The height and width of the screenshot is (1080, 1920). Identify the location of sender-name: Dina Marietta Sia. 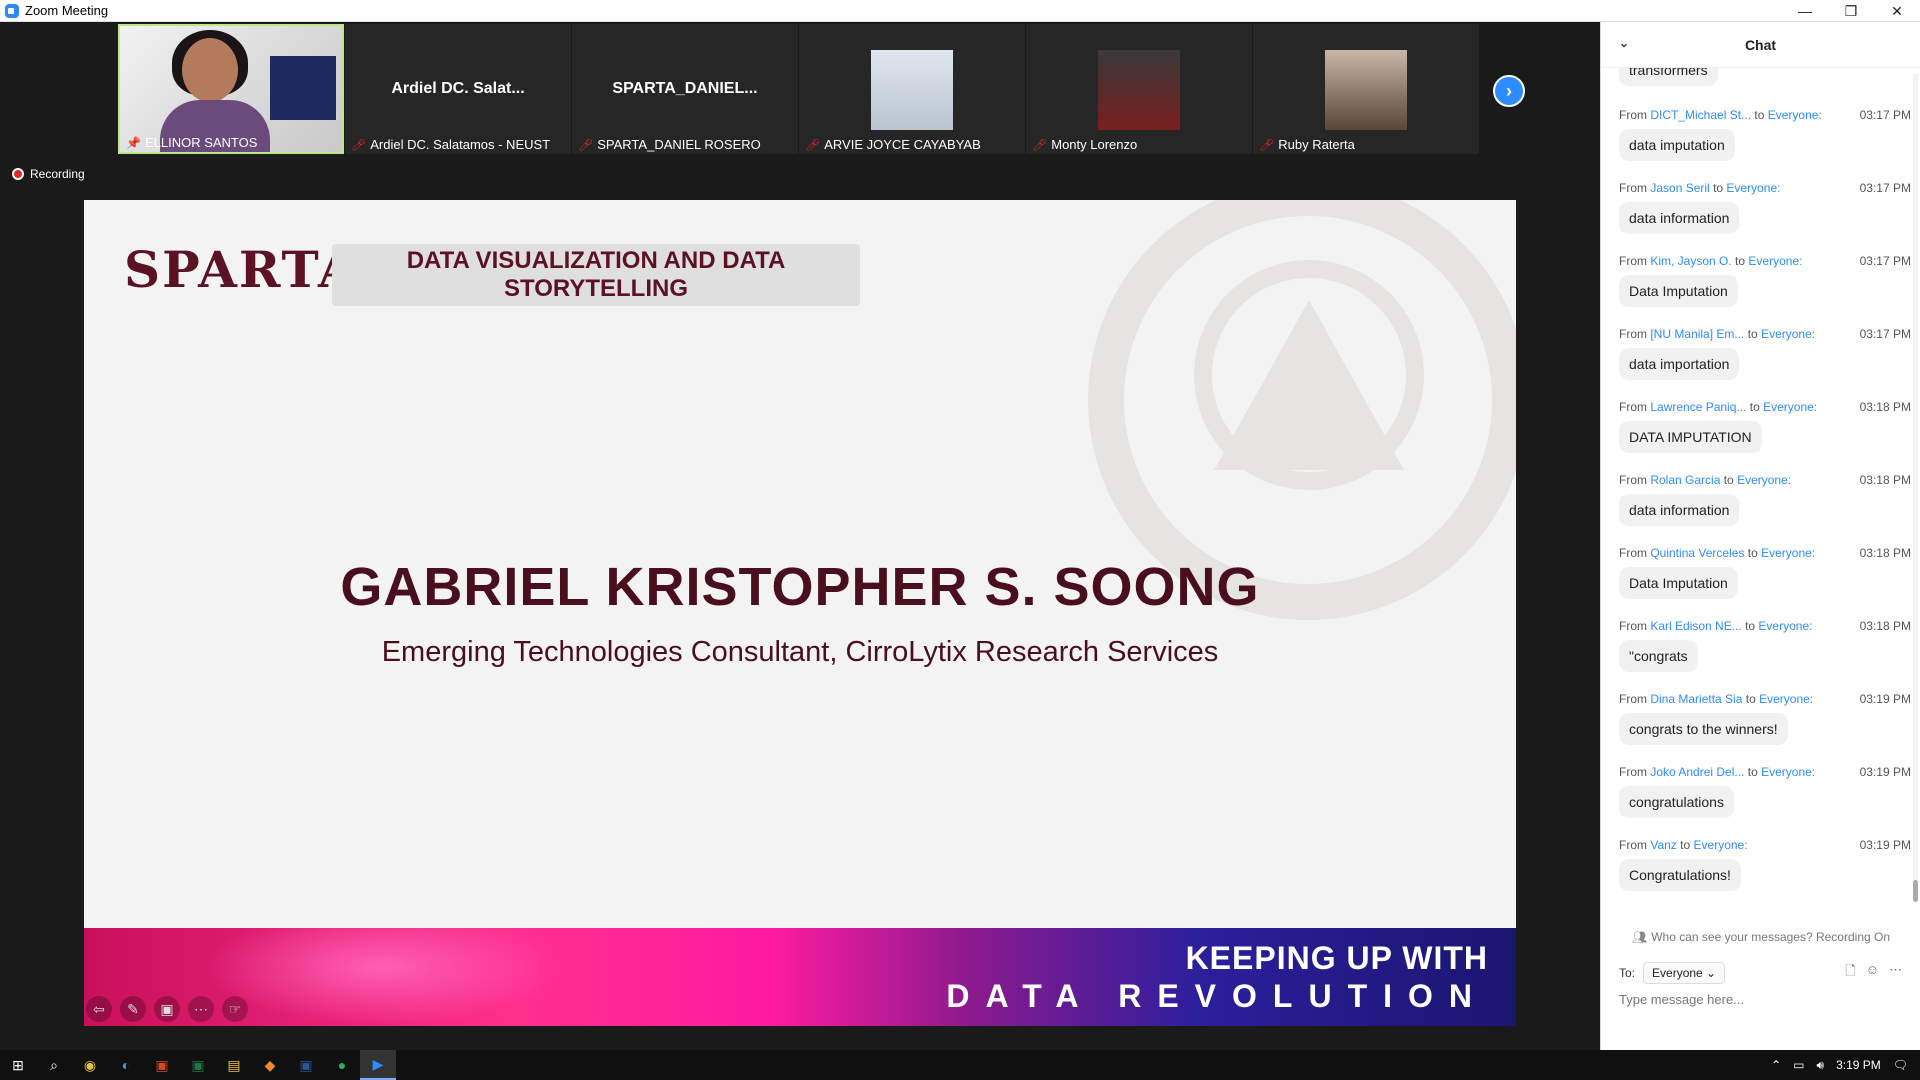
(1696, 699).